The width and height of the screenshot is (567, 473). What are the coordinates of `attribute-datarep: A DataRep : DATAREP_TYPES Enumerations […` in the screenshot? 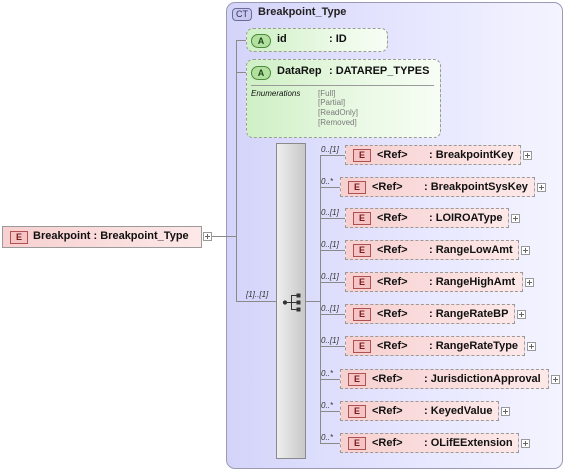 It's located at (343, 98).